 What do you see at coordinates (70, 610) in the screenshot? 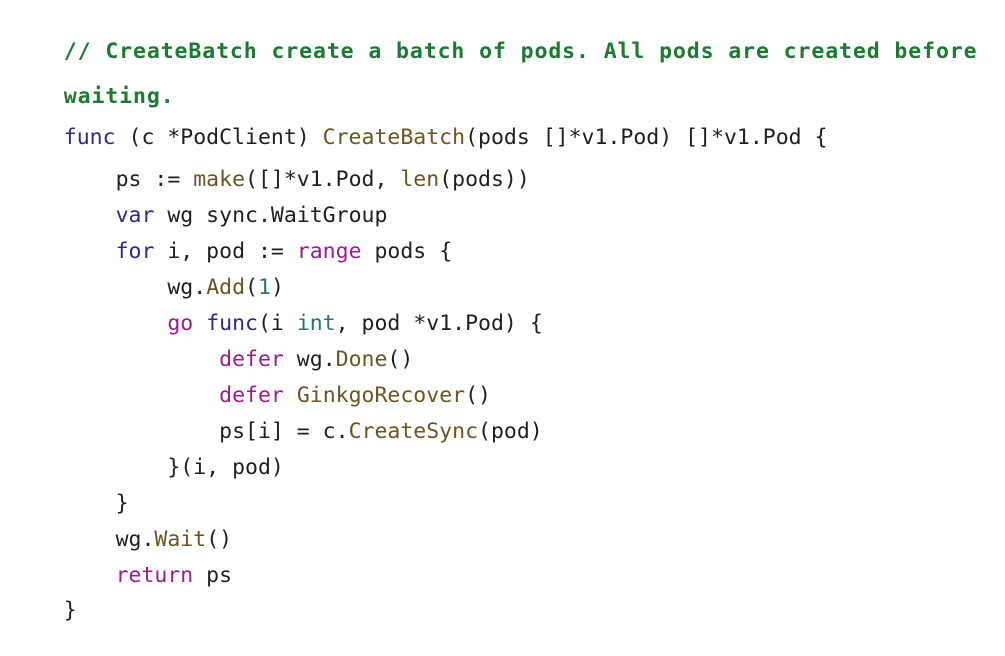
I see `close-brace: }` at bounding box center [70, 610].